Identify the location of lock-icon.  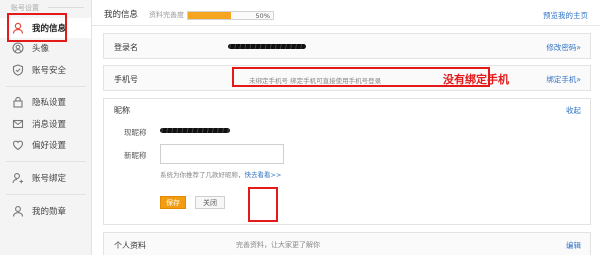
(18, 102).